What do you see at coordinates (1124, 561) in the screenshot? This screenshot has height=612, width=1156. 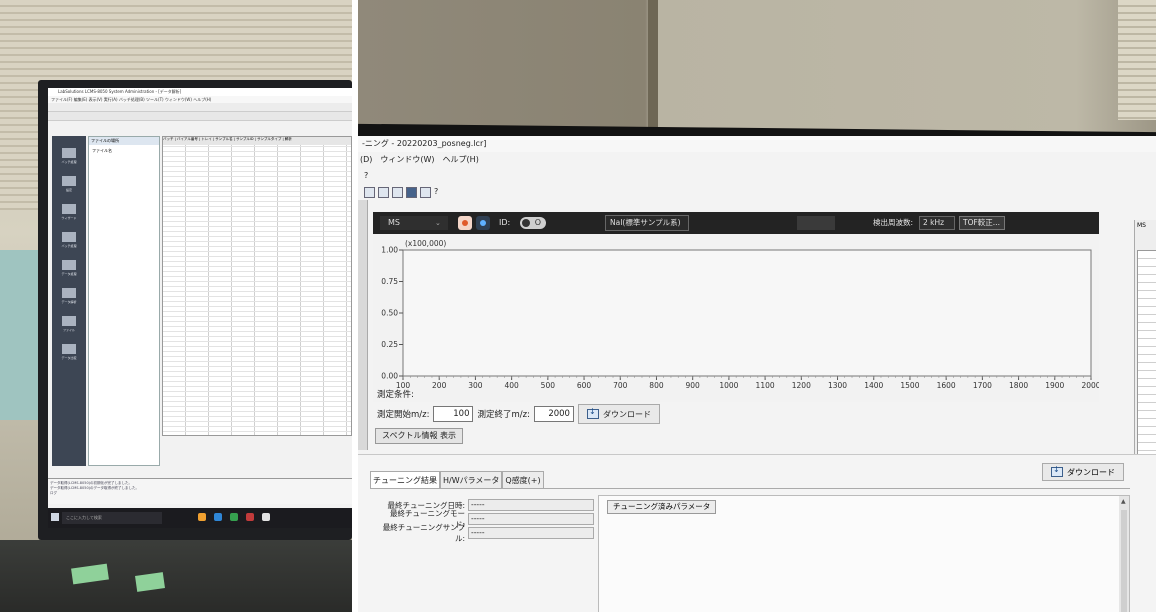 I see `scroll-thumb` at bounding box center [1124, 561].